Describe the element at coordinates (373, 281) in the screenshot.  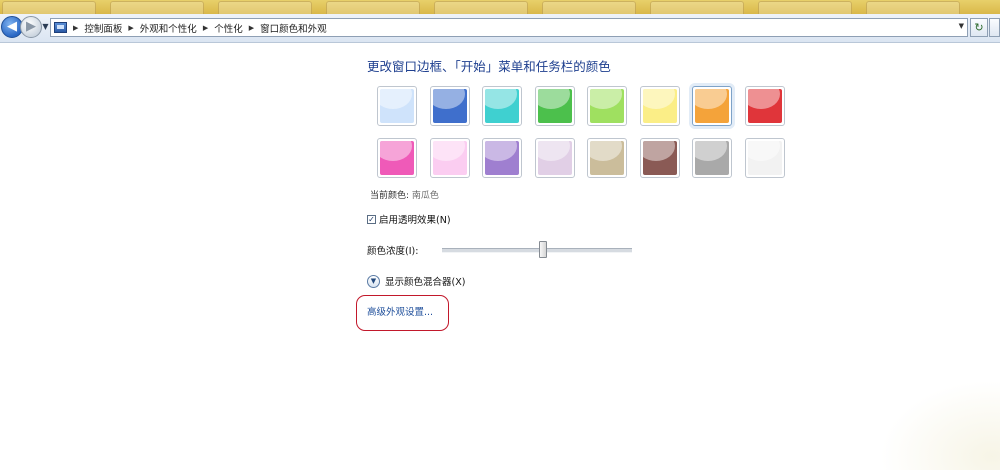
I see `expand-chevron-icon: ▼` at that location.